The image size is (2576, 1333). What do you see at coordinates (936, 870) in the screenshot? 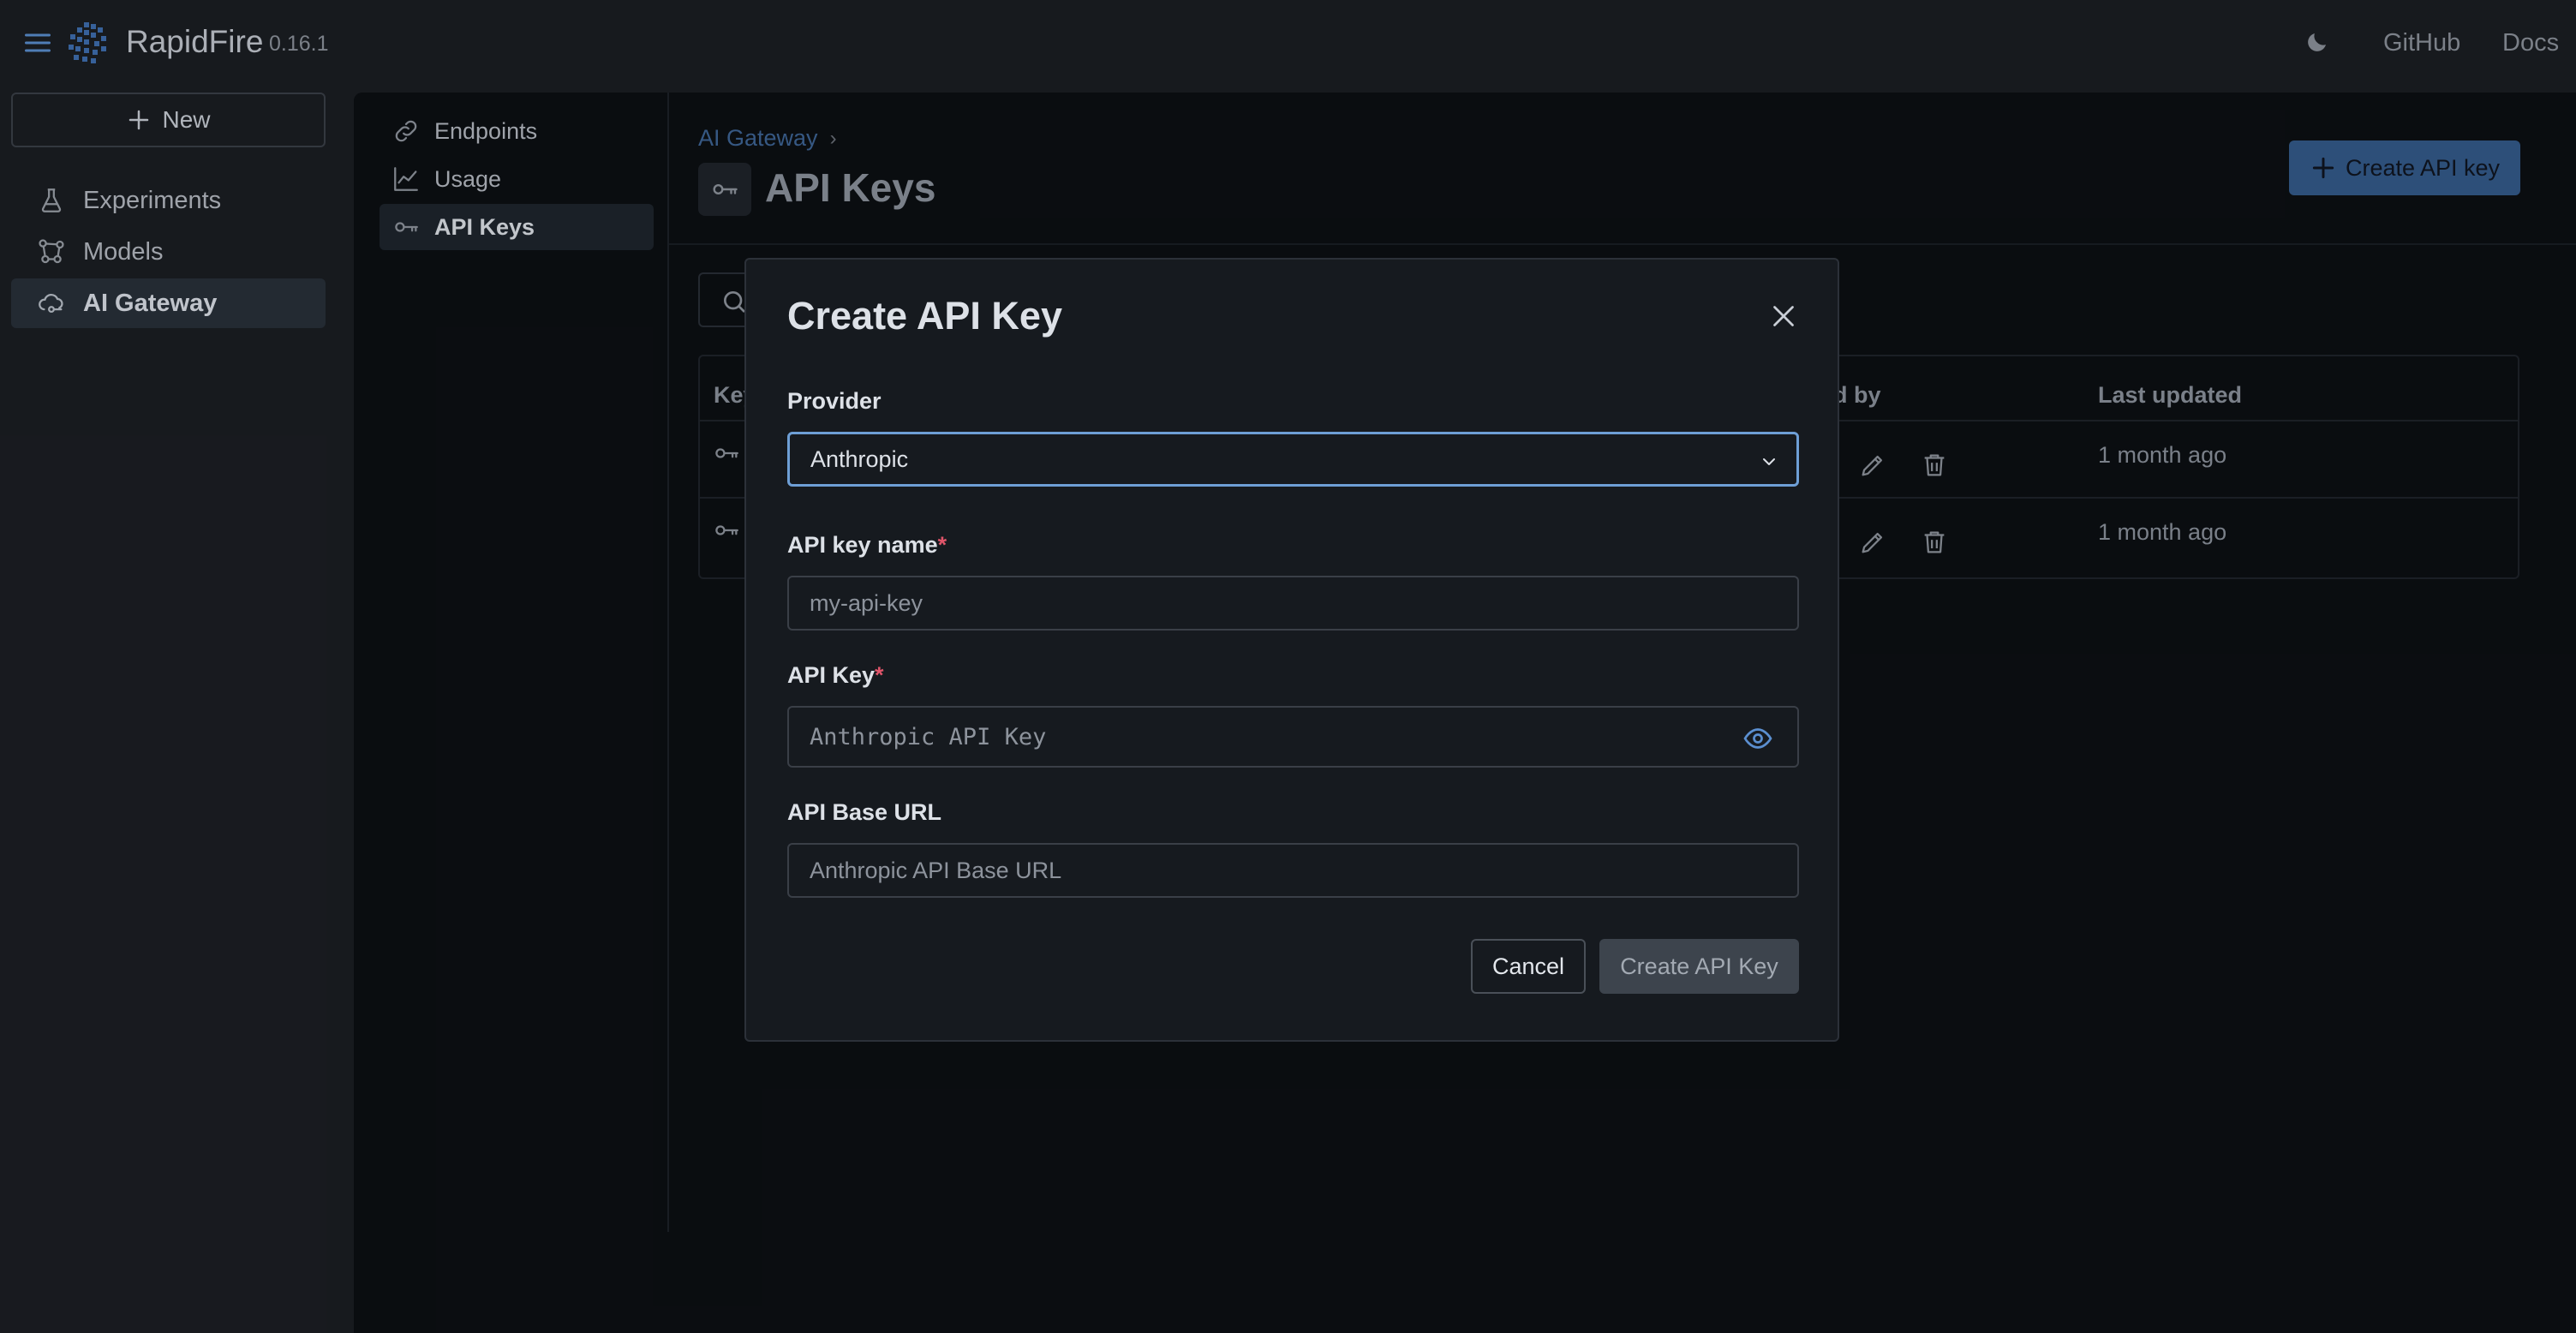
I see `api-base-url-placeholder: Anthropic API Base URL` at bounding box center [936, 870].